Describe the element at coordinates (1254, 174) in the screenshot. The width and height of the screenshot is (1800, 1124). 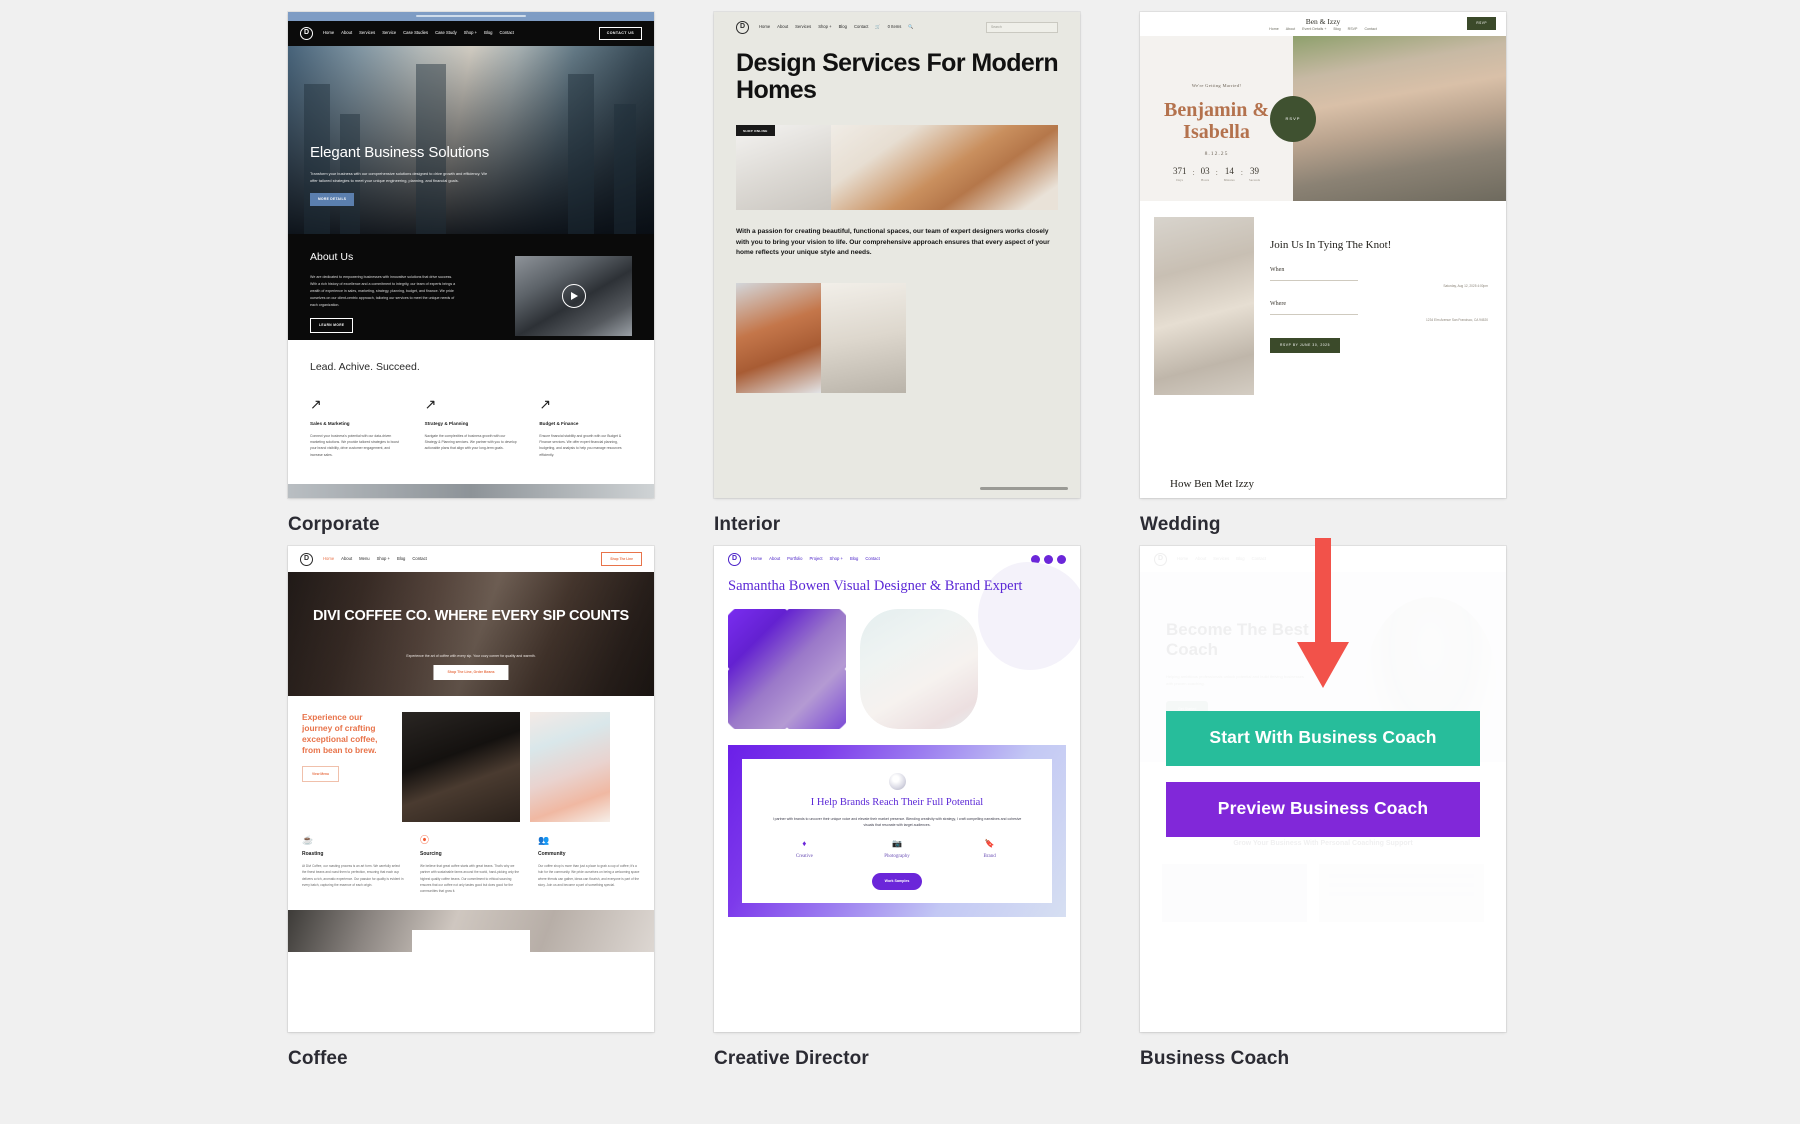
I see `countdown-unit: 39 Seconds` at that location.